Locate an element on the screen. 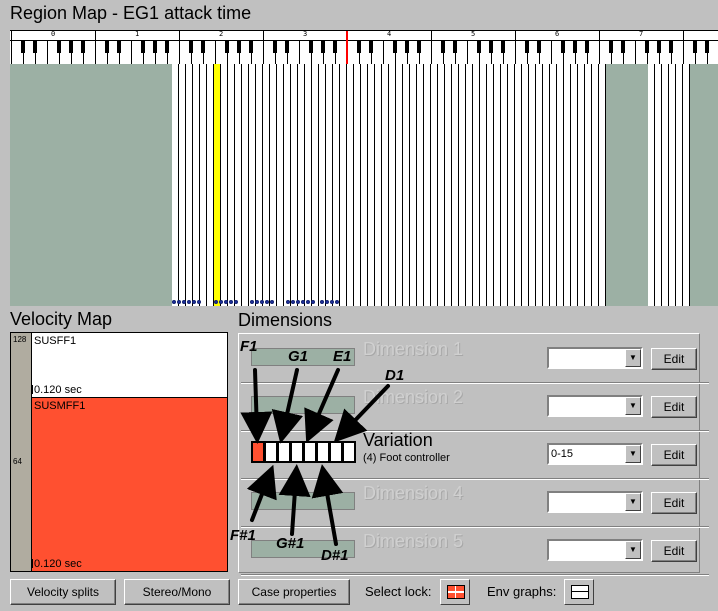 The height and width of the screenshot is (611, 718). piano-keyboard: 0 1 2 3 4 5 6 7 is located at coordinates (364, 48).